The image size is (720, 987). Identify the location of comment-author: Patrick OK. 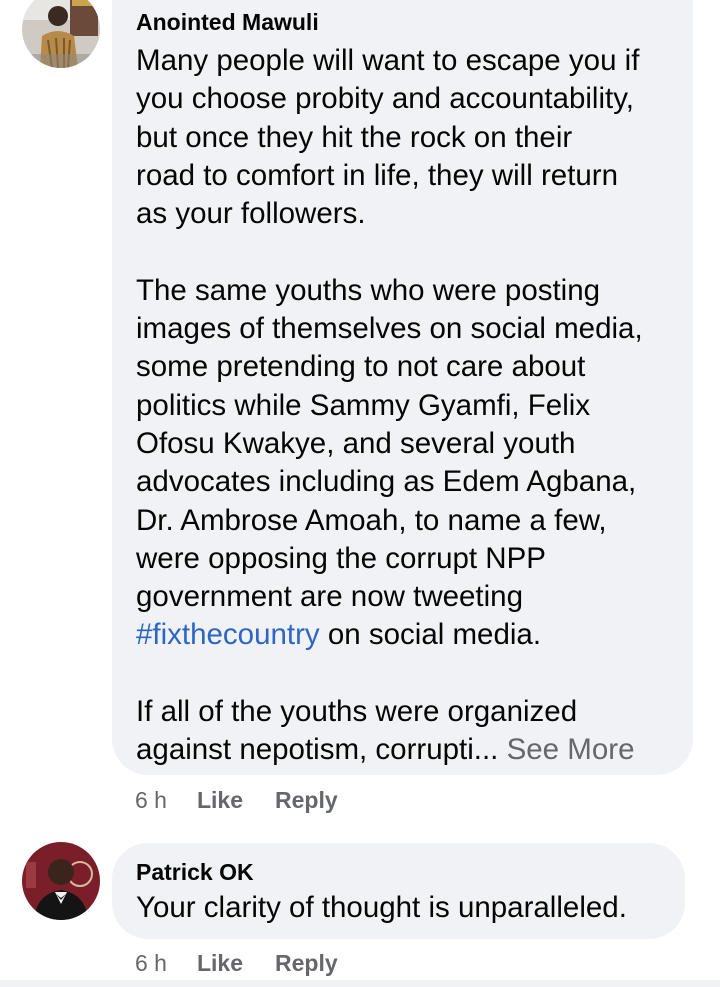
(195, 872).